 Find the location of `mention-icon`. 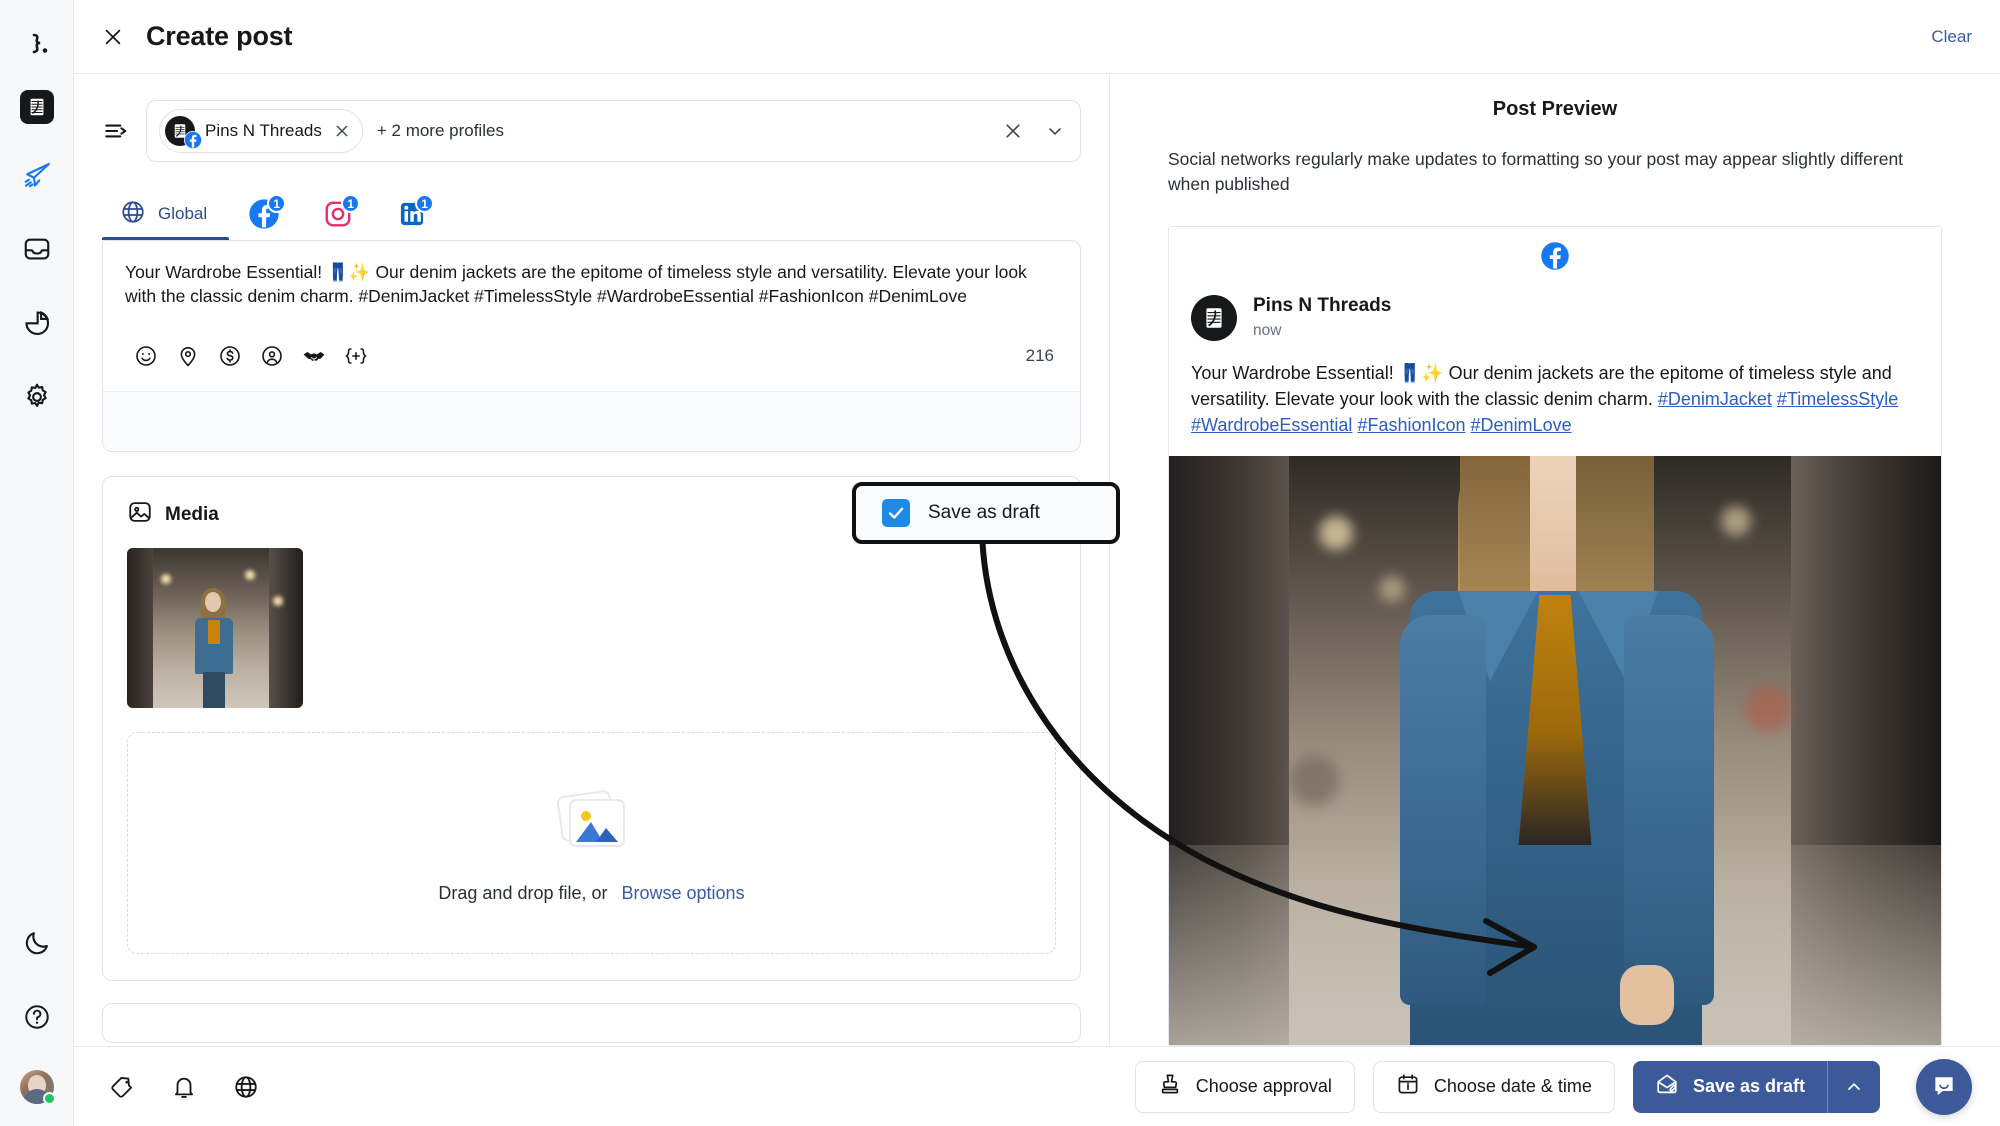

mention-icon is located at coordinates (272, 356).